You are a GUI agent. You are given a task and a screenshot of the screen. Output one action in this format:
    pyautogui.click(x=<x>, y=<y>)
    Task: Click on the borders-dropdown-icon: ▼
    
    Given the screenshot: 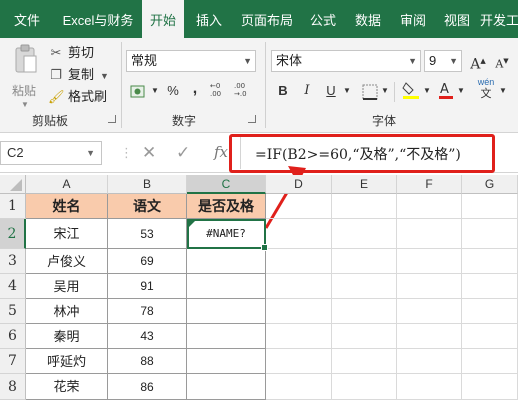 What is the action you would take?
    pyautogui.click(x=385, y=91)
    